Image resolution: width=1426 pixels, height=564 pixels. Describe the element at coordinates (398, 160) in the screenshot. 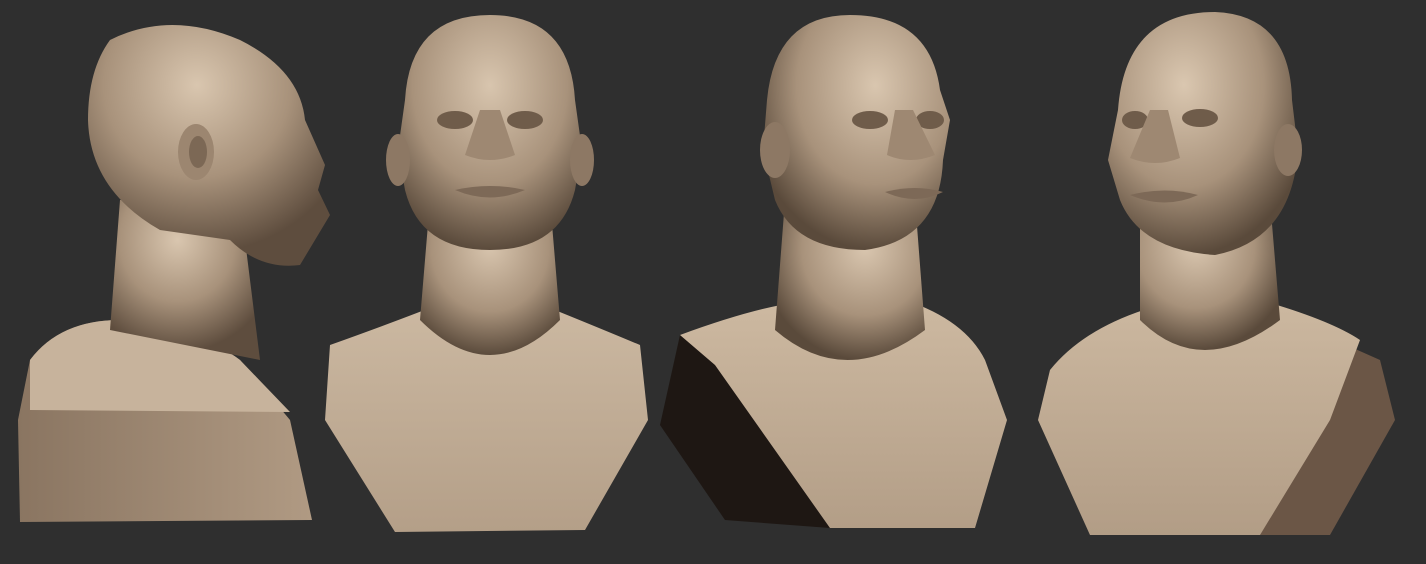

I see `left-ear` at that location.